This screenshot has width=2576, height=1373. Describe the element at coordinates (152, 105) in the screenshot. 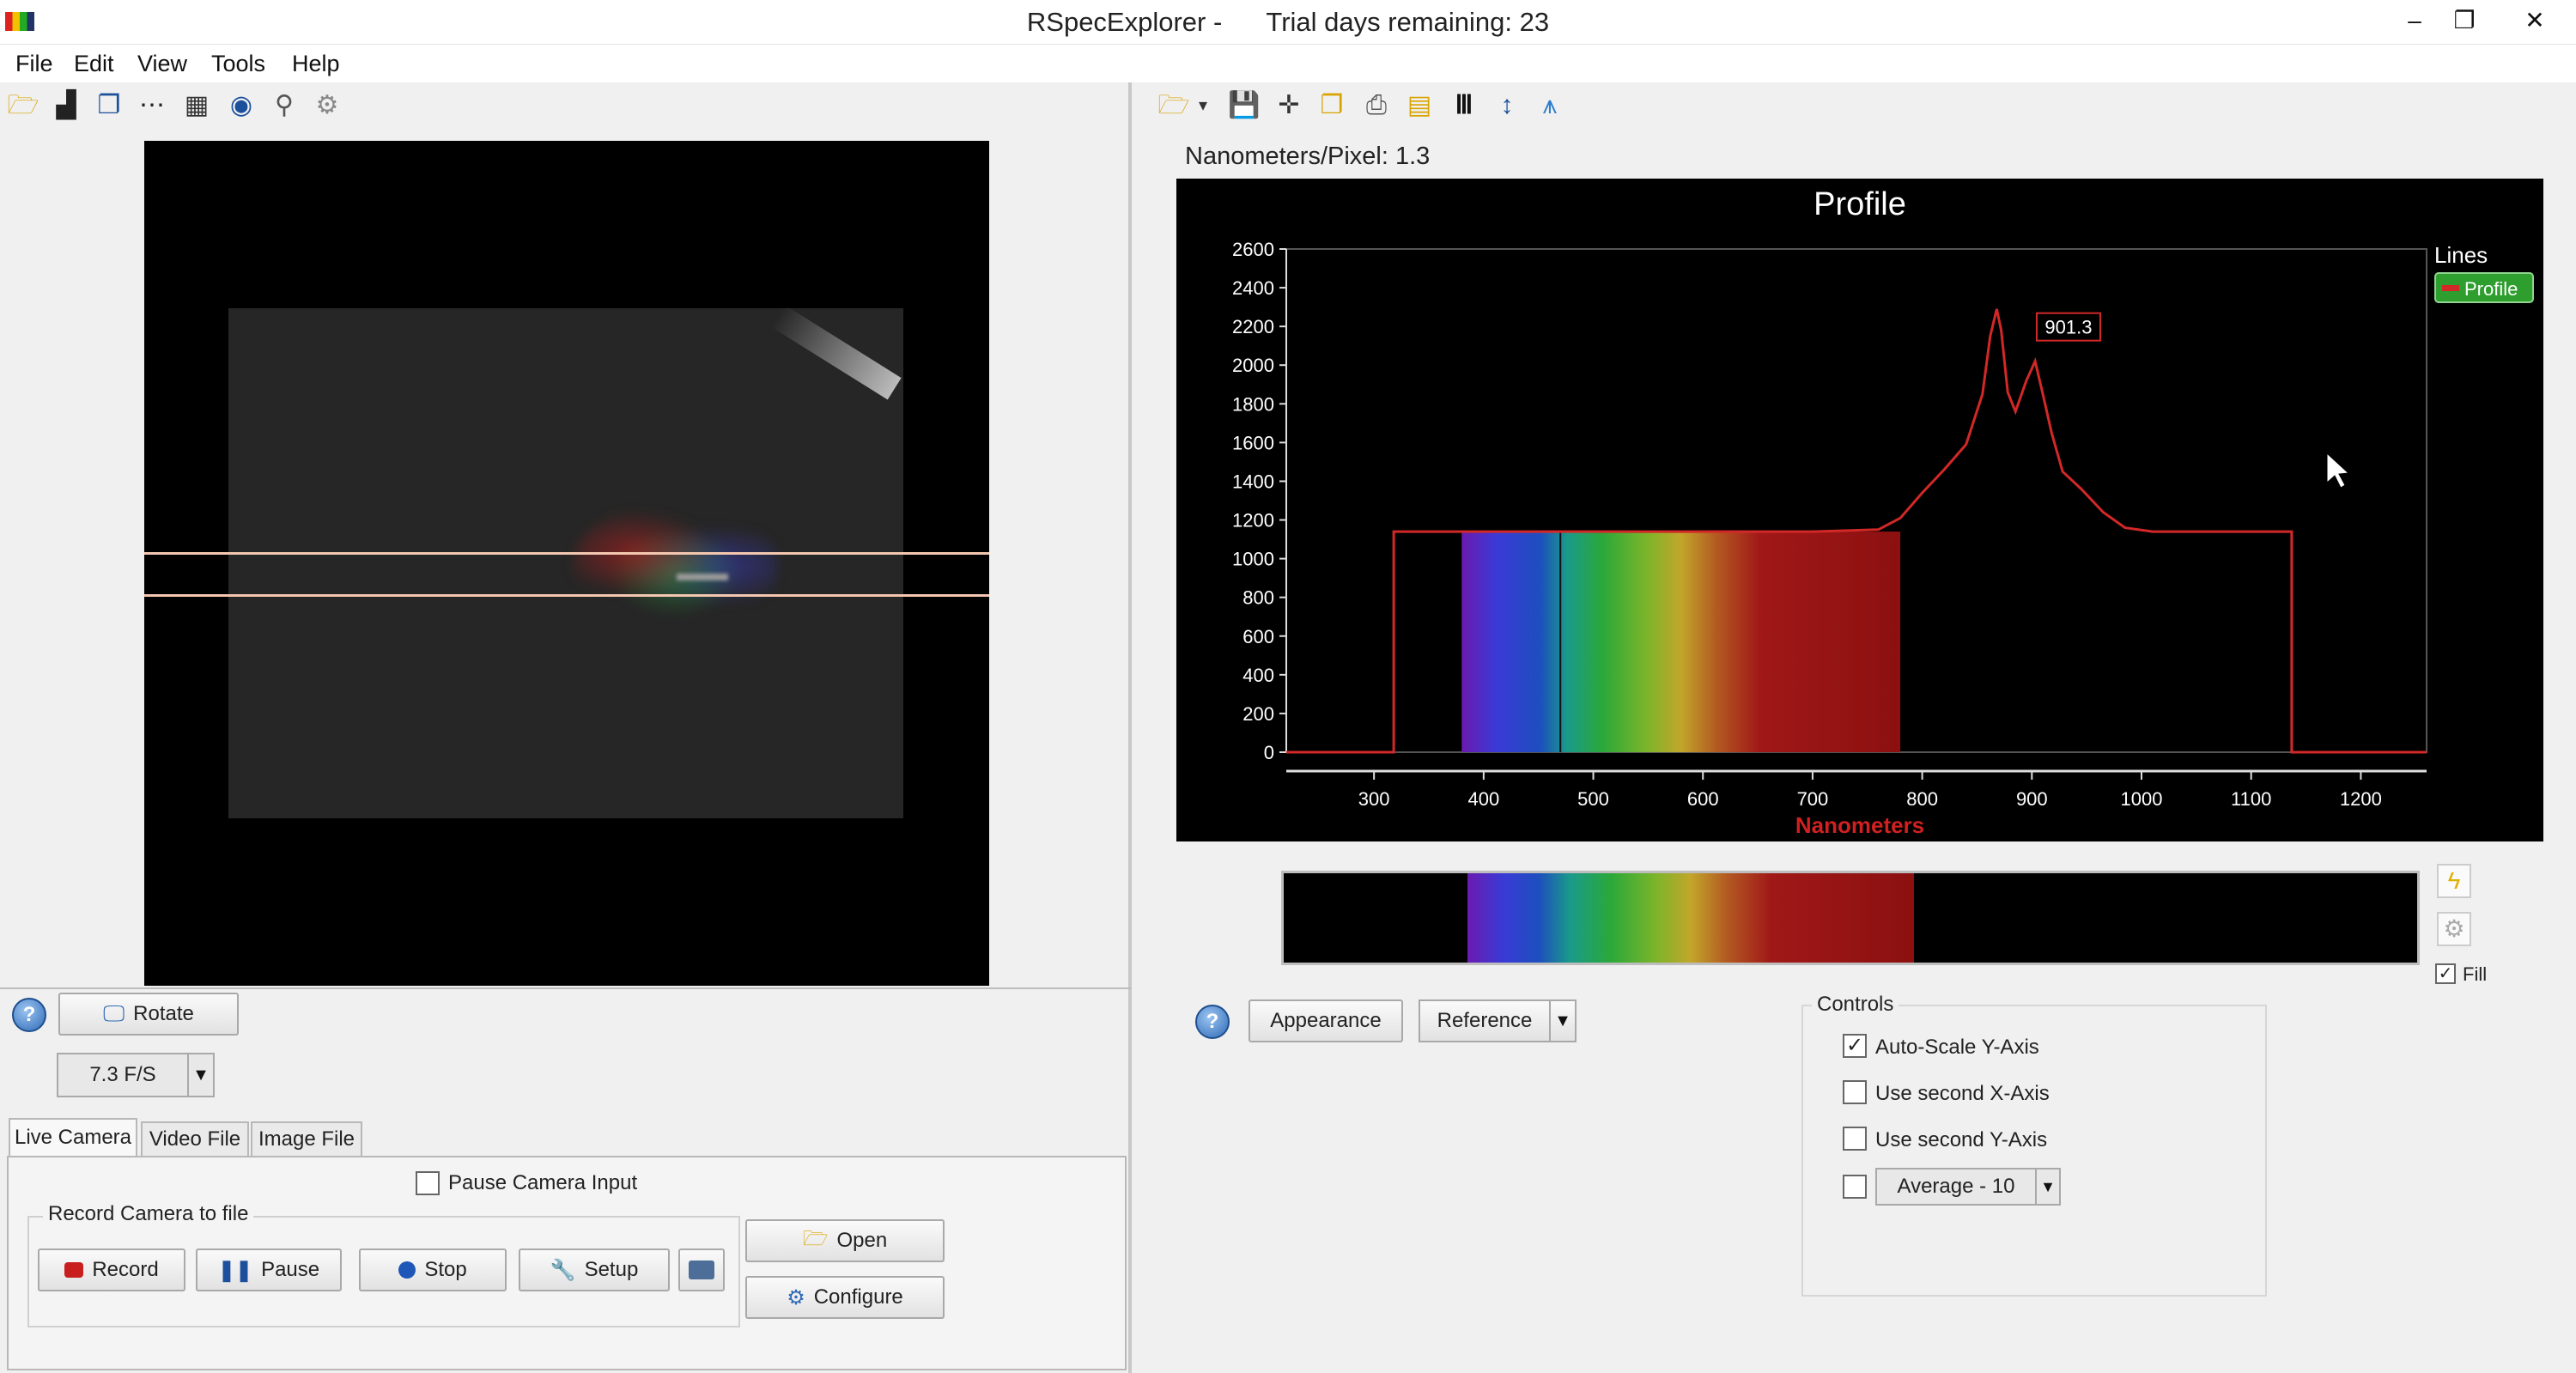

I see `dotted-line-icon: ⋯` at that location.